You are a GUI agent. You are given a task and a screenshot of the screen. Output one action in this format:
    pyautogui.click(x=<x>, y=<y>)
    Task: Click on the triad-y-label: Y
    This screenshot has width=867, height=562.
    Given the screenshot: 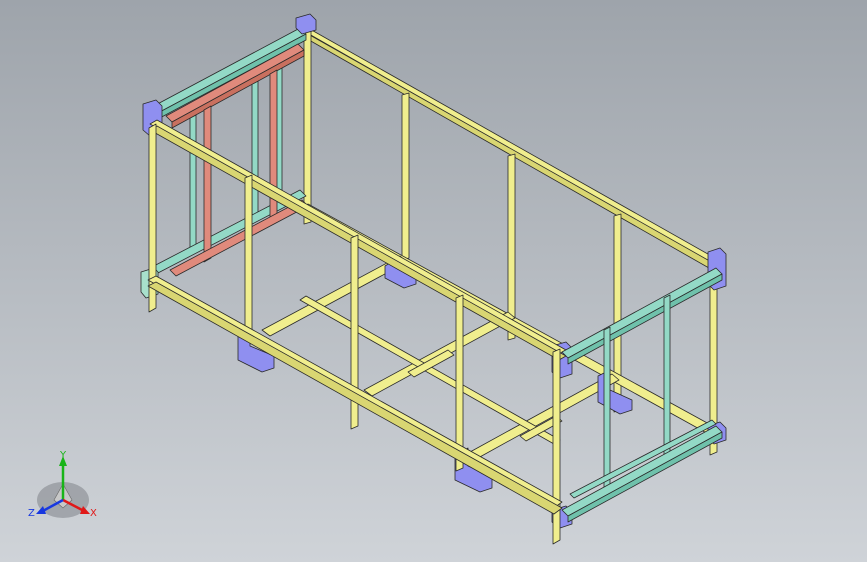 What is the action you would take?
    pyautogui.click(x=63, y=455)
    